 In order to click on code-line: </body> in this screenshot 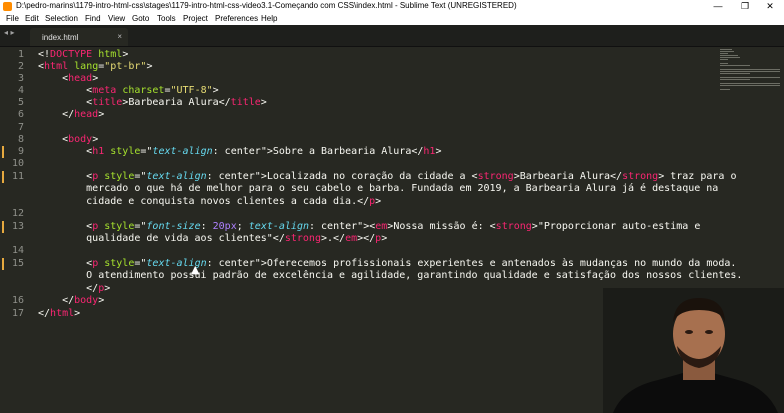, I will do `click(71, 300)`.